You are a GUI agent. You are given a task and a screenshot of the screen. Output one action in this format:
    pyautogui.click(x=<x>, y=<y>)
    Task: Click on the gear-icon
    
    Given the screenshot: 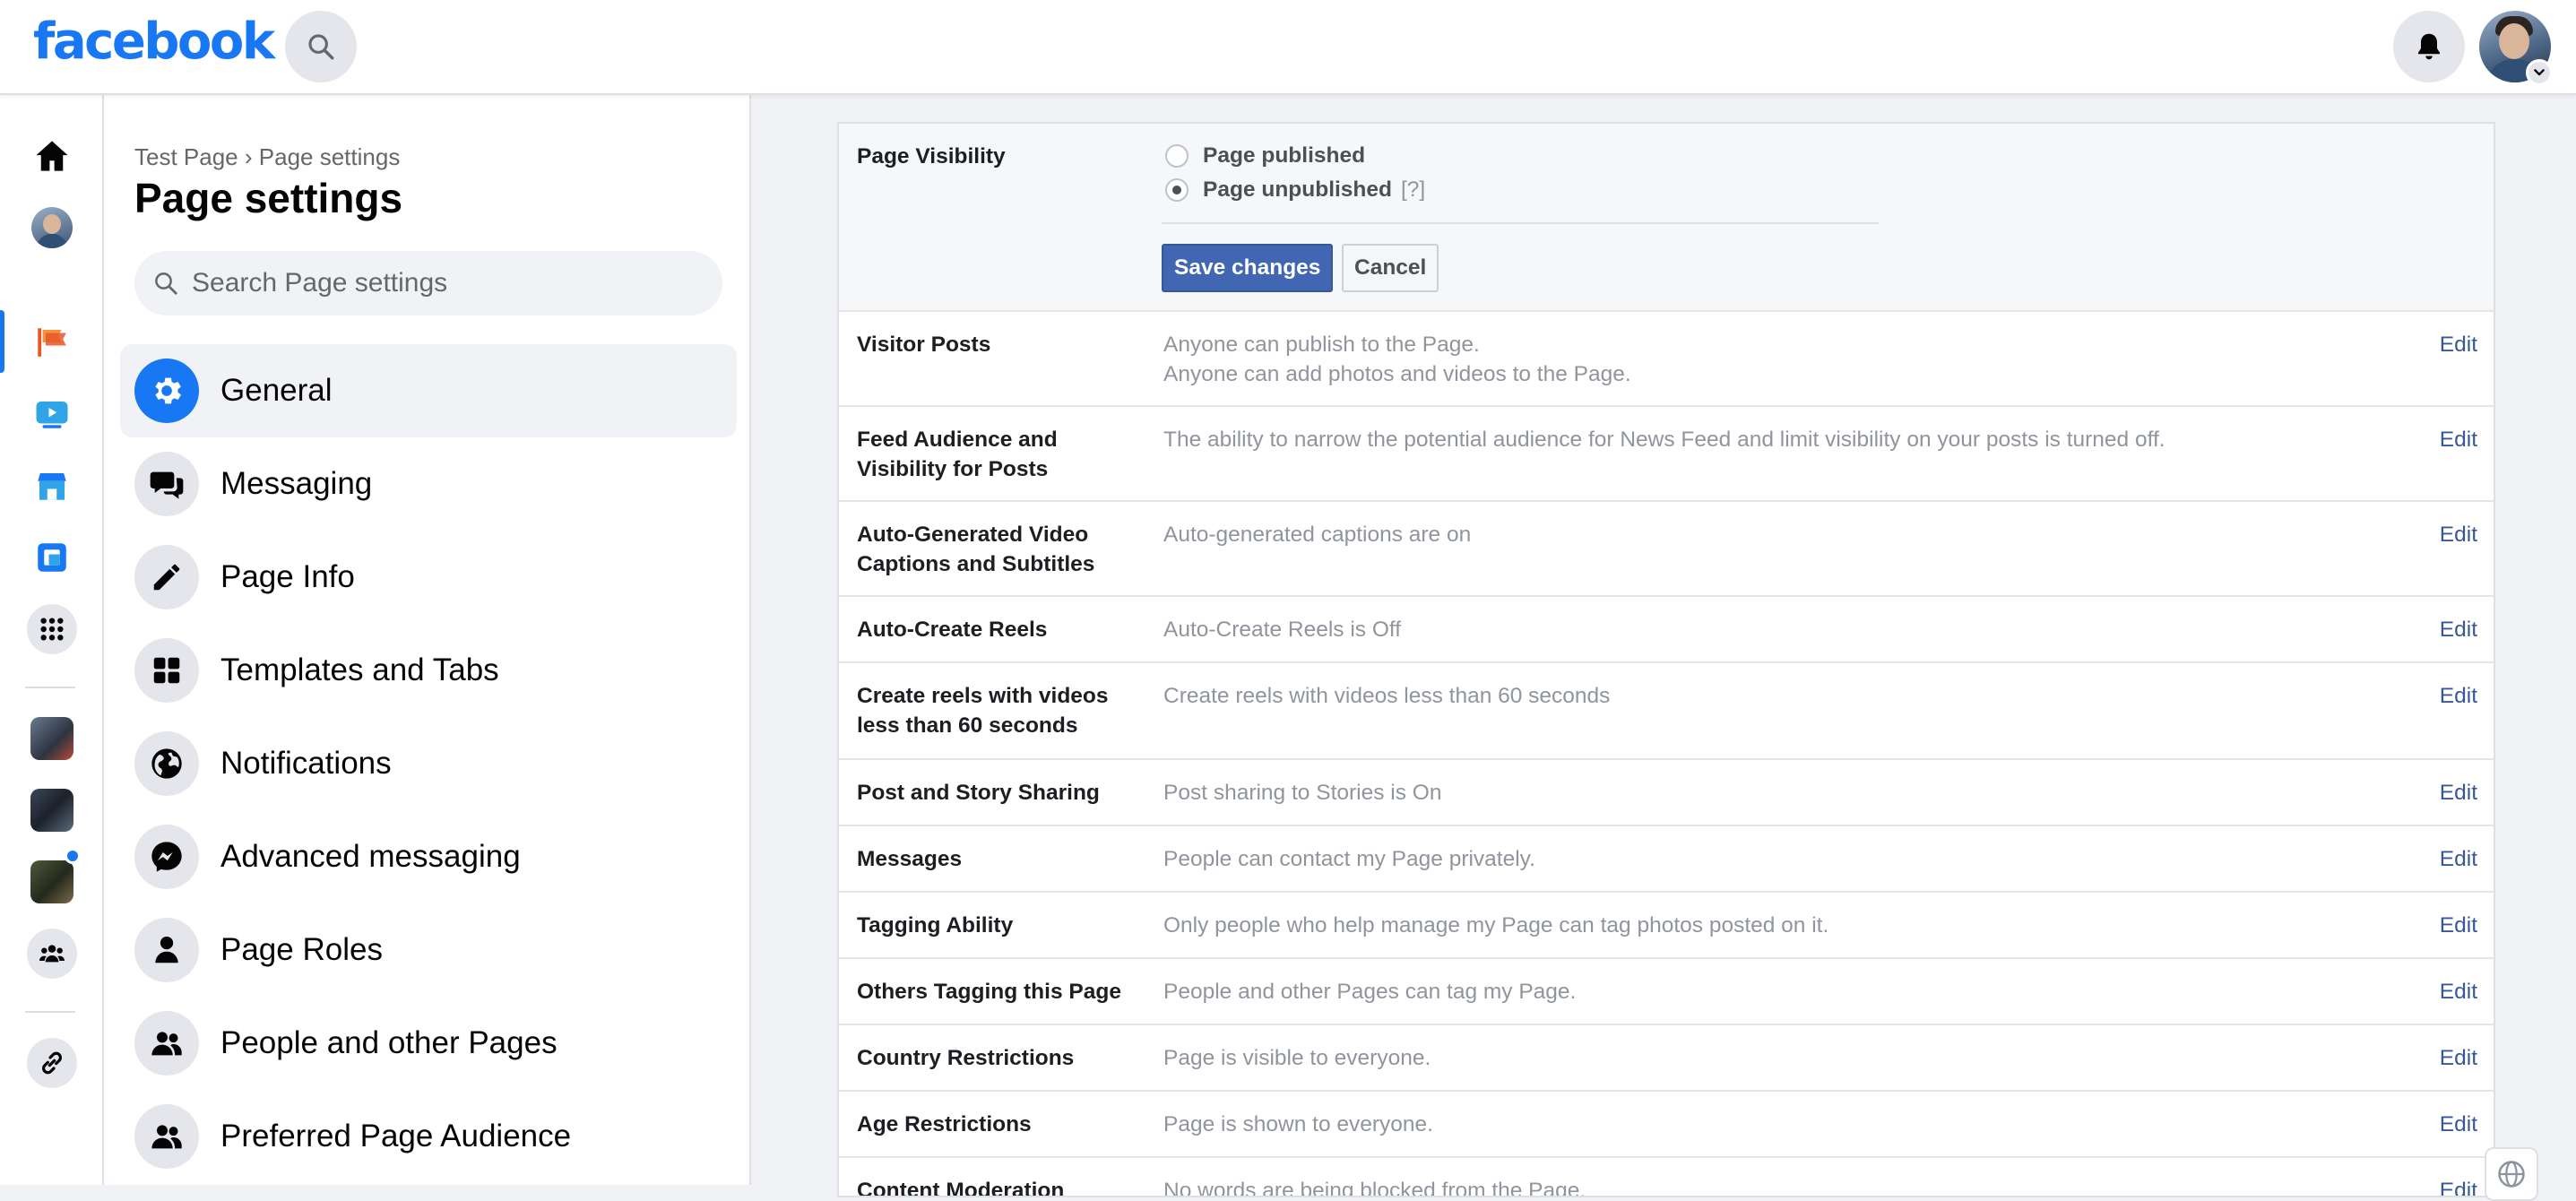 What is the action you would take?
    pyautogui.click(x=168, y=390)
    